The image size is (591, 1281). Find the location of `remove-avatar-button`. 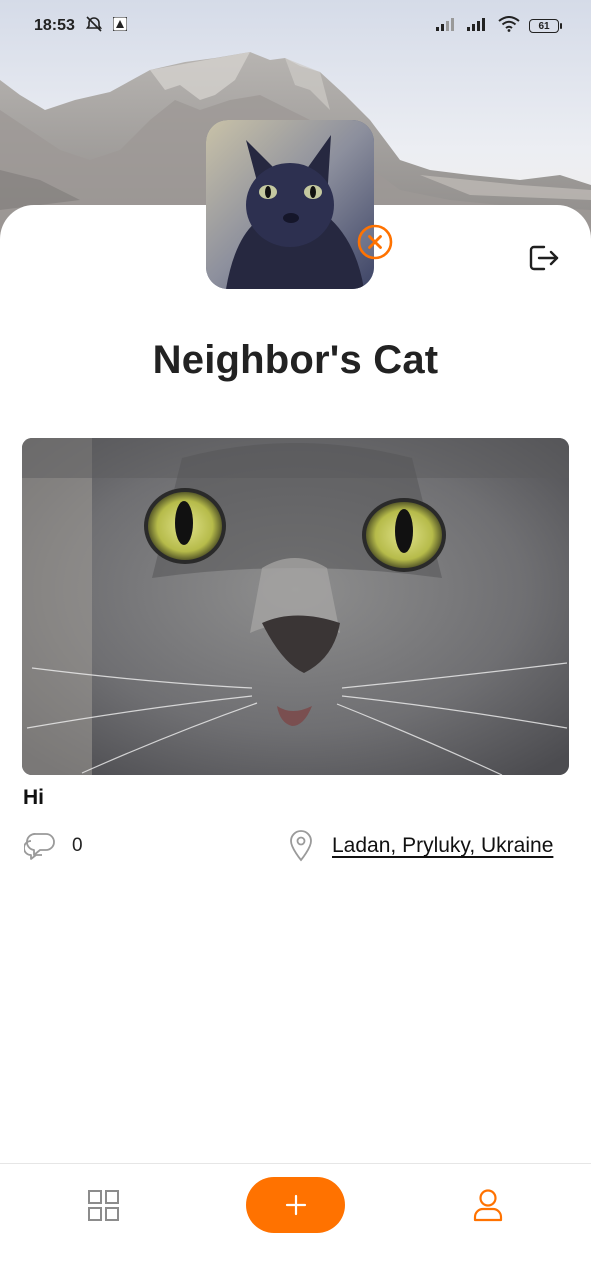

remove-avatar-button is located at coordinates (375, 242).